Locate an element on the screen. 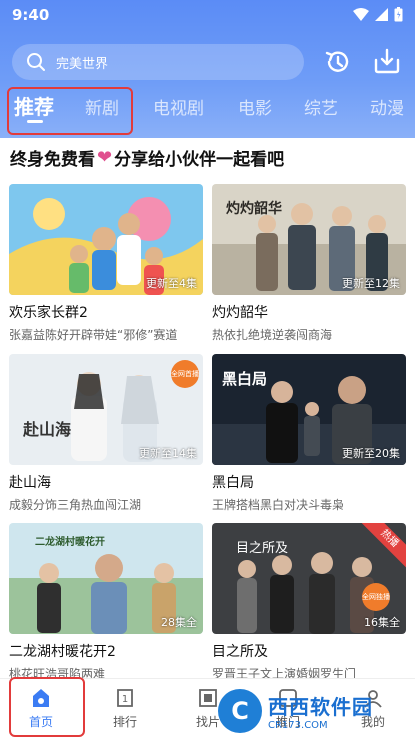 The height and width of the screenshot is (738, 415). video-card: 黑白局 更新至20集 黑白局 王牌搭档黑白对决斗毒枭 is located at coordinates (309, 433).